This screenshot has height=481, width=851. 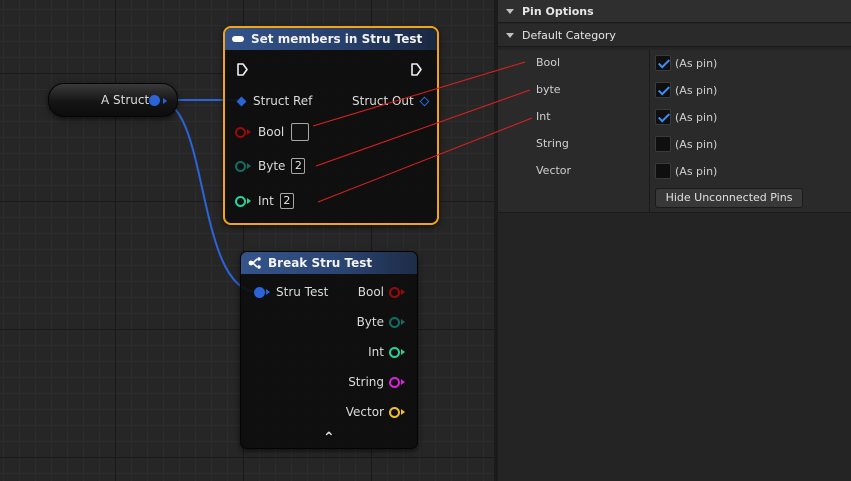 What do you see at coordinates (394, 412) in the screenshot?
I see `break-vector-output-pin` at bounding box center [394, 412].